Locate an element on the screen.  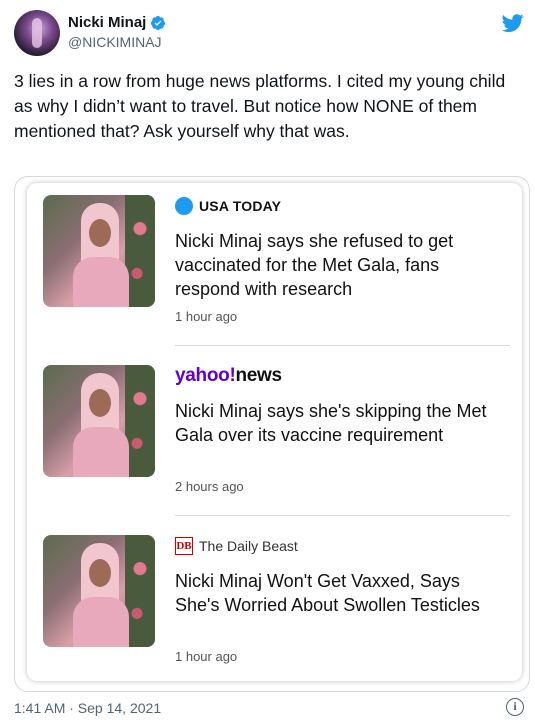
source-yahoo-news: yahoo!news is located at coordinates (228, 376).